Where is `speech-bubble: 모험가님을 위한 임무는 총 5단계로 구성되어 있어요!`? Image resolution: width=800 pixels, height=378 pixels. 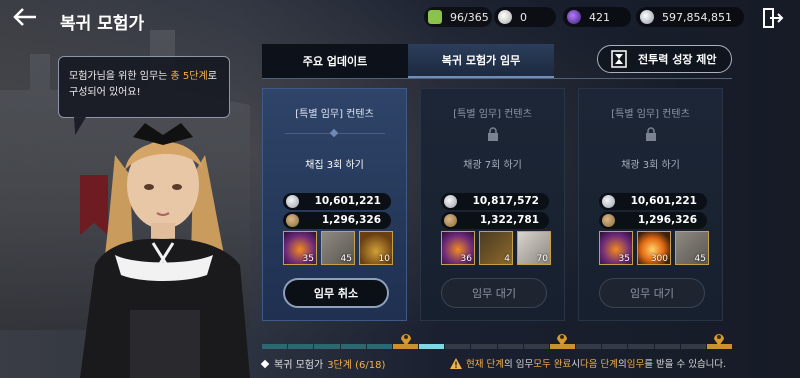 speech-bubble: 모험가님을 위한 임무는 총 5단계로 구성되어 있어요! is located at coordinates (144, 87).